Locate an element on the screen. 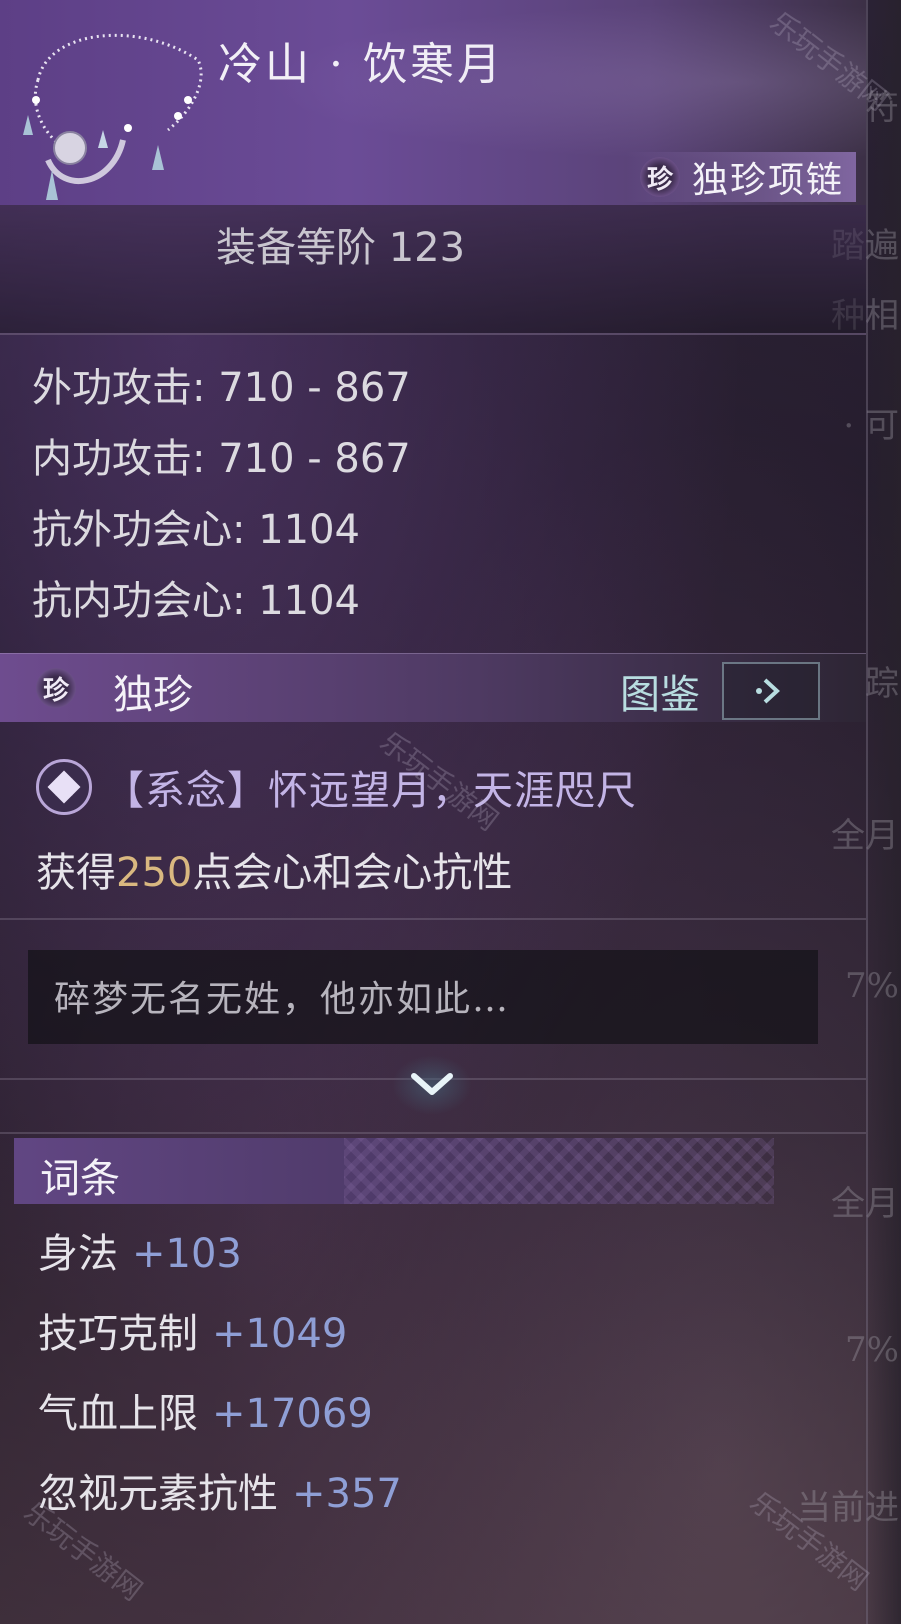 The image size is (901, 1624). unique-section-header: 珍 独珍 图鉴 is located at coordinates (433, 687).